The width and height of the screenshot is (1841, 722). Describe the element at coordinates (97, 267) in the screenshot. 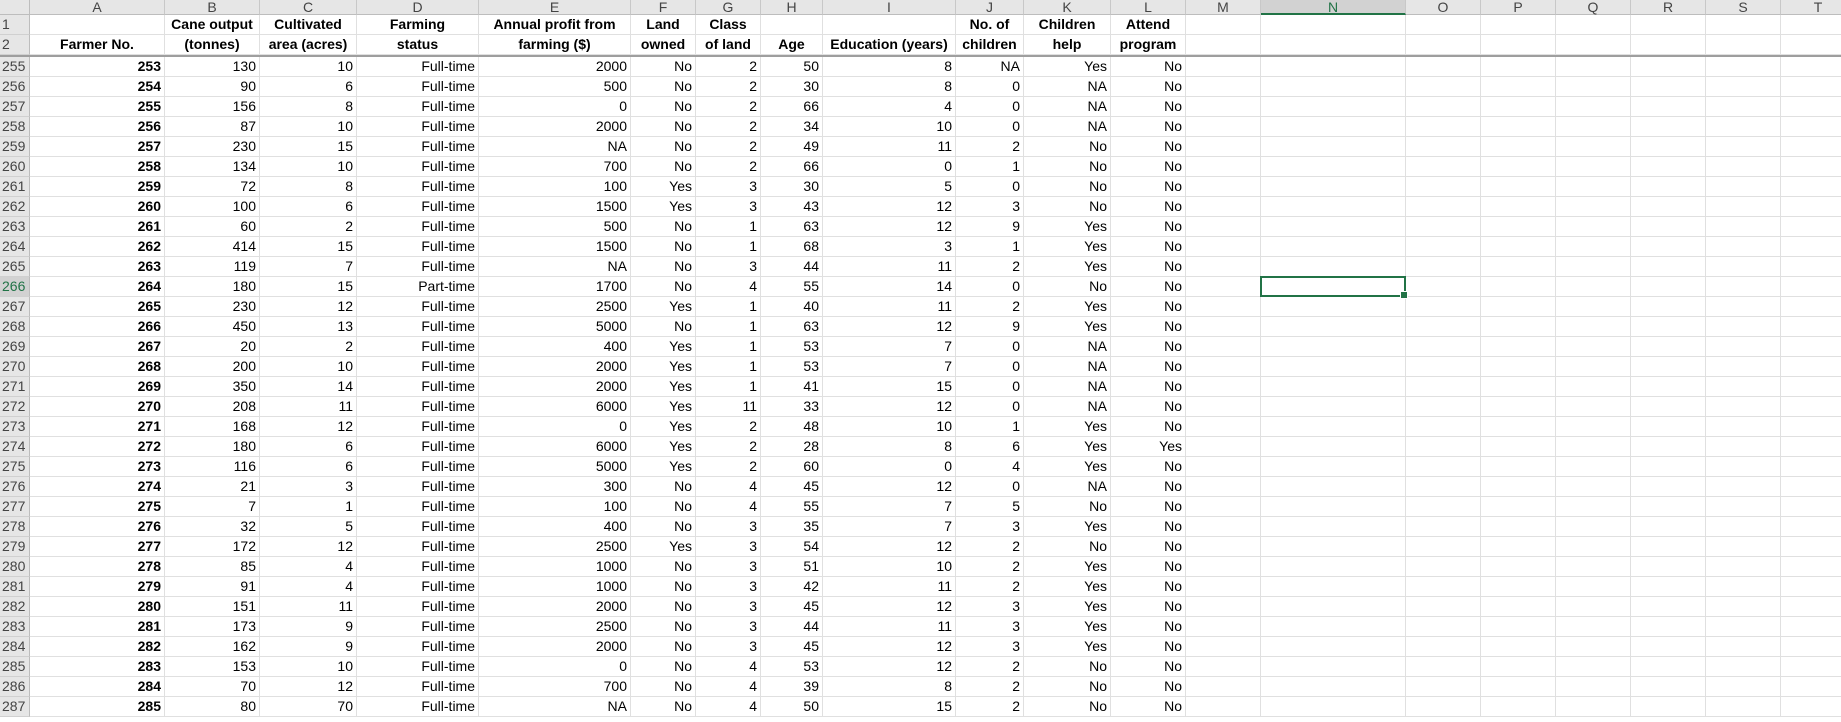

I see `farmer-number-cell: 263` at that location.